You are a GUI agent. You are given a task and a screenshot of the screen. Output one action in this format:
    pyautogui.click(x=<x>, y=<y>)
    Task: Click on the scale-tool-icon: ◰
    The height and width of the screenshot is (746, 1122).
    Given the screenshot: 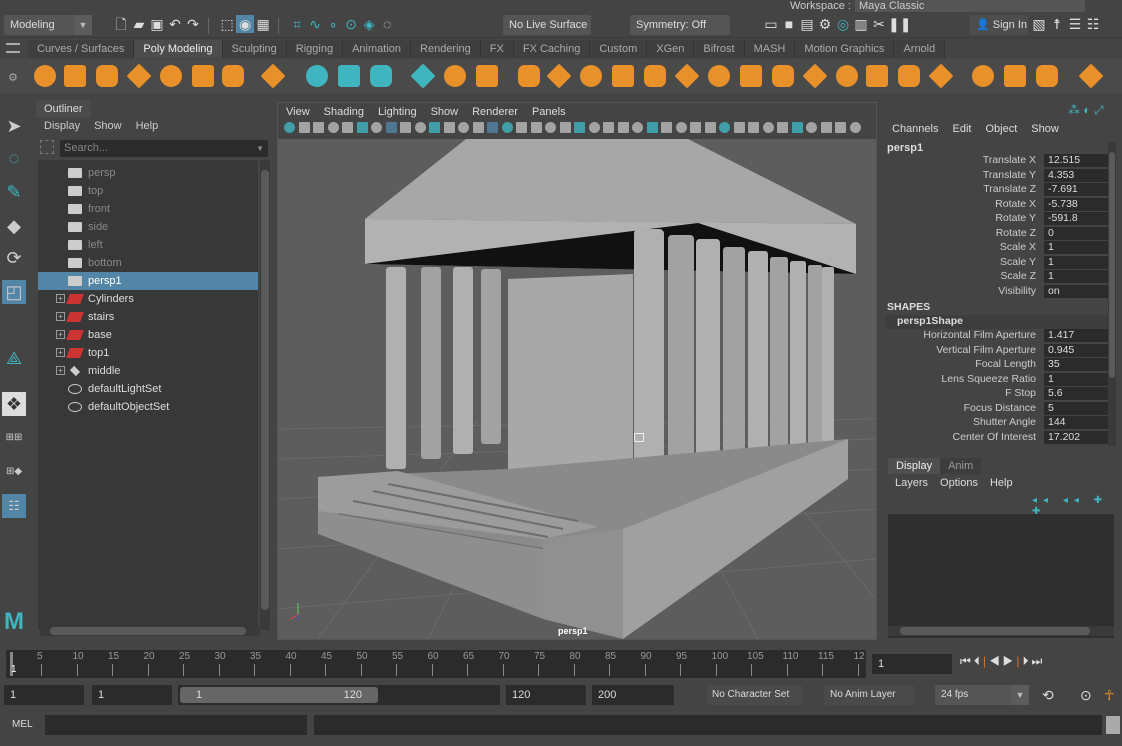 What is the action you would take?
    pyautogui.click(x=14, y=292)
    